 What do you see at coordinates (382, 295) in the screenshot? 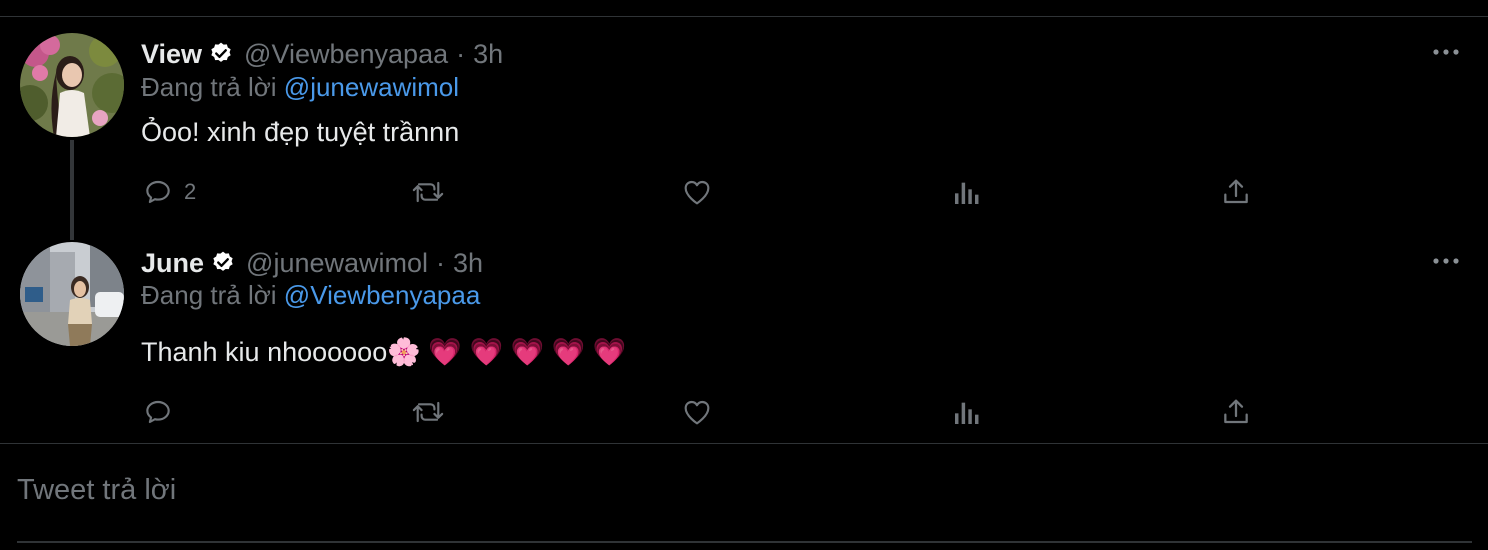
I see `mention-link: @Viewbenyapaa` at bounding box center [382, 295].